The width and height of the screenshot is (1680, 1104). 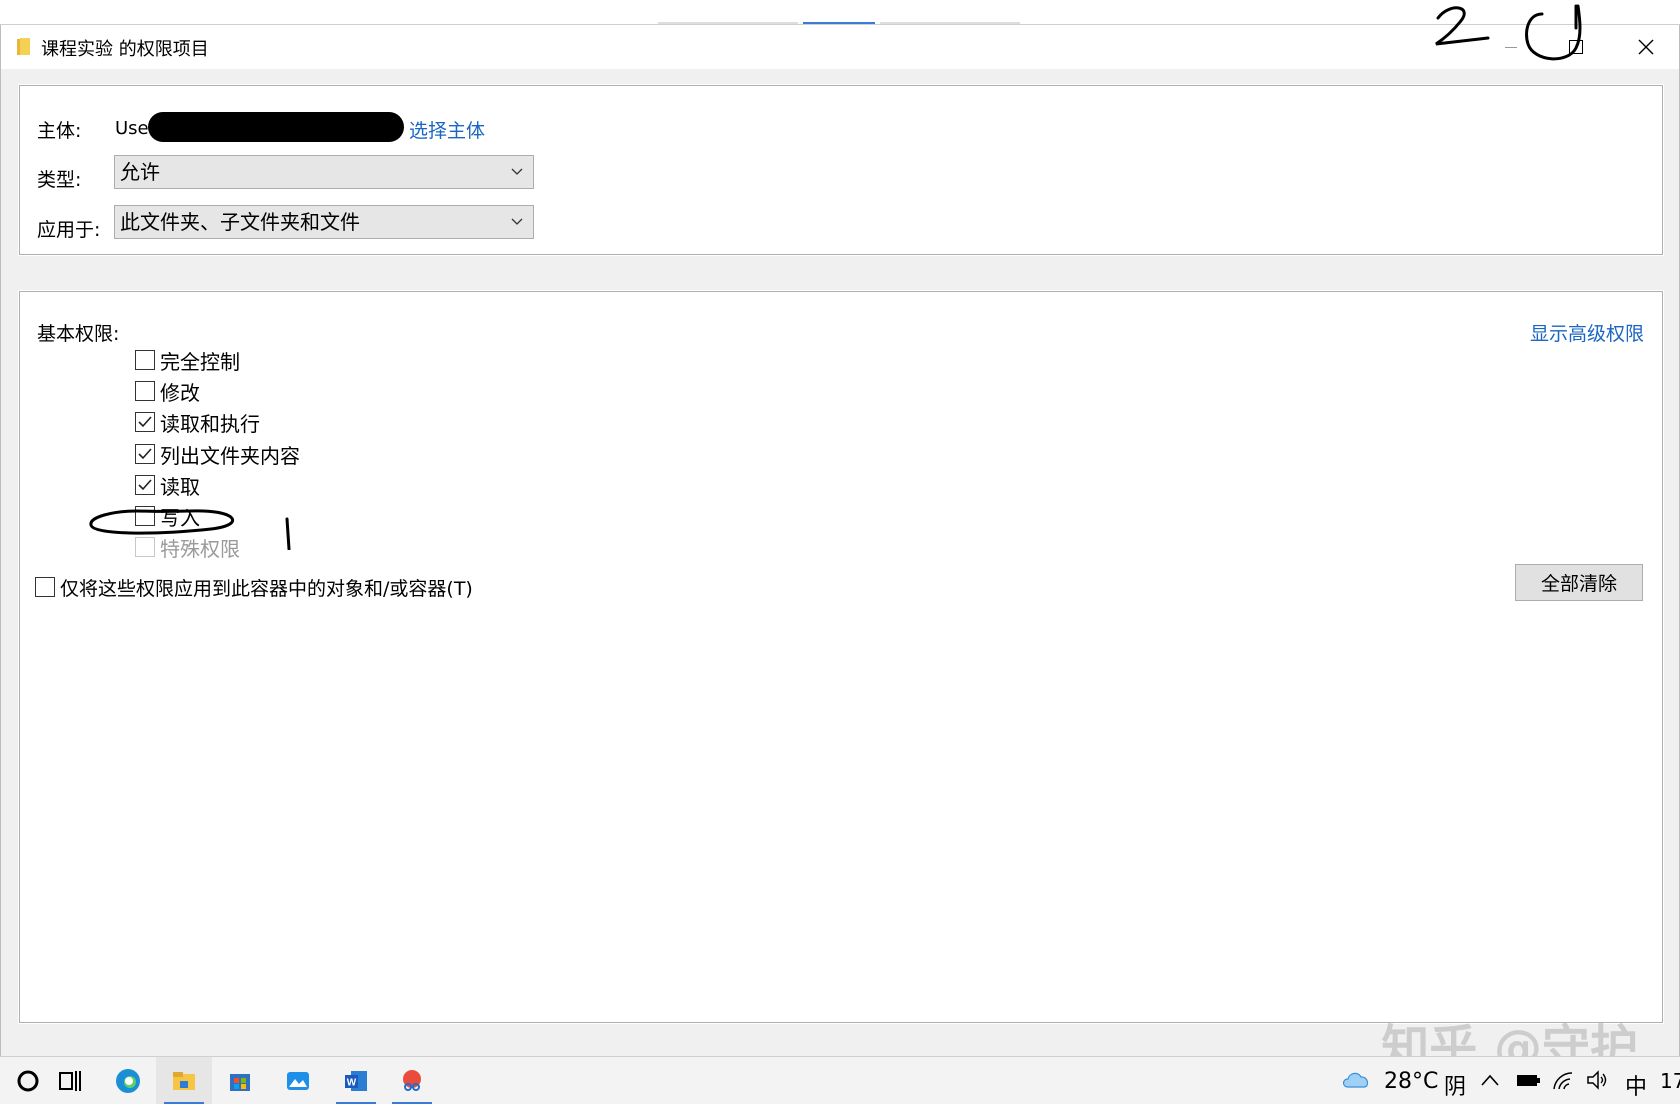 I want to click on word-icon: W, so click(x=356, y=1081).